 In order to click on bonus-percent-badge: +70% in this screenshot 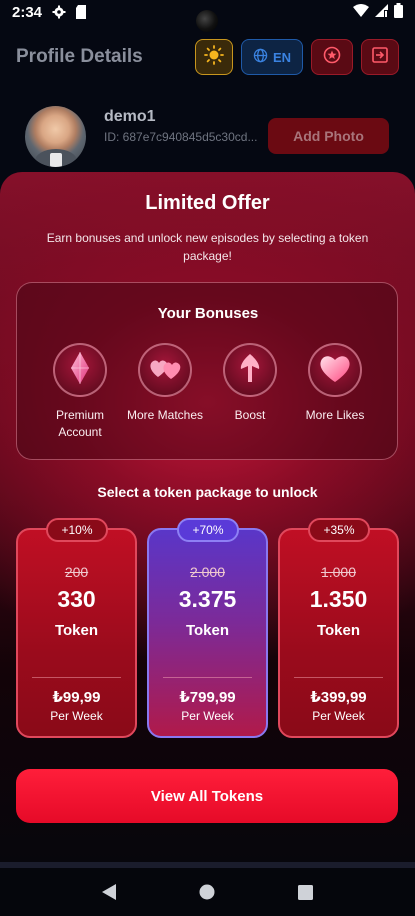, I will do `click(208, 530)`.